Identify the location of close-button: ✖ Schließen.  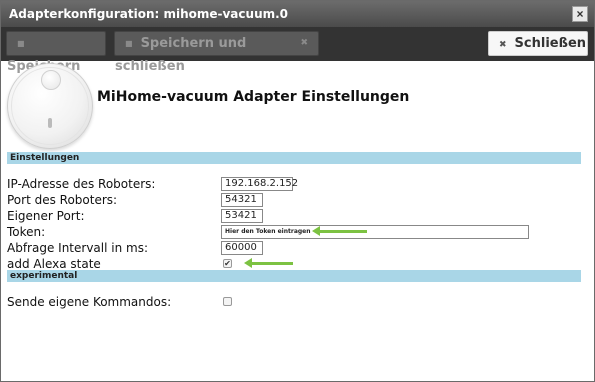
(538, 43).